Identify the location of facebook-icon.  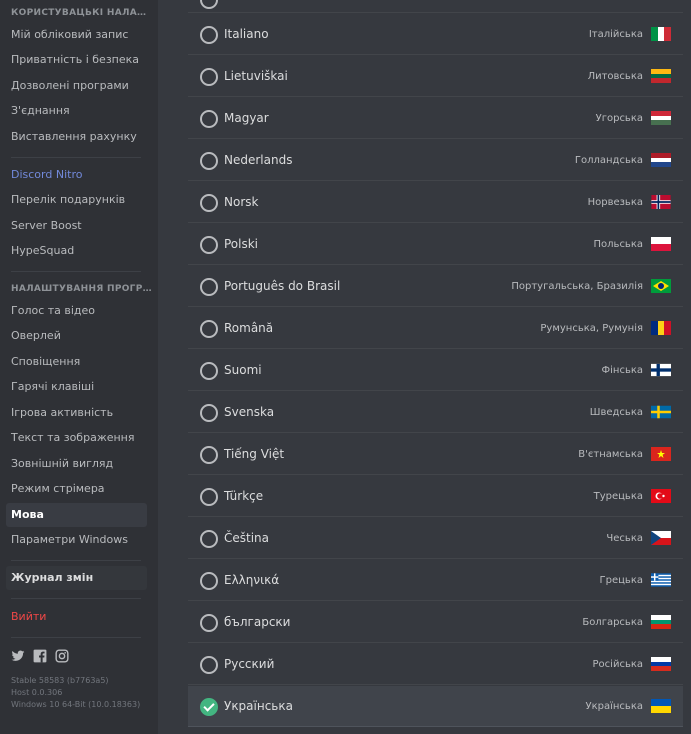
(40, 655).